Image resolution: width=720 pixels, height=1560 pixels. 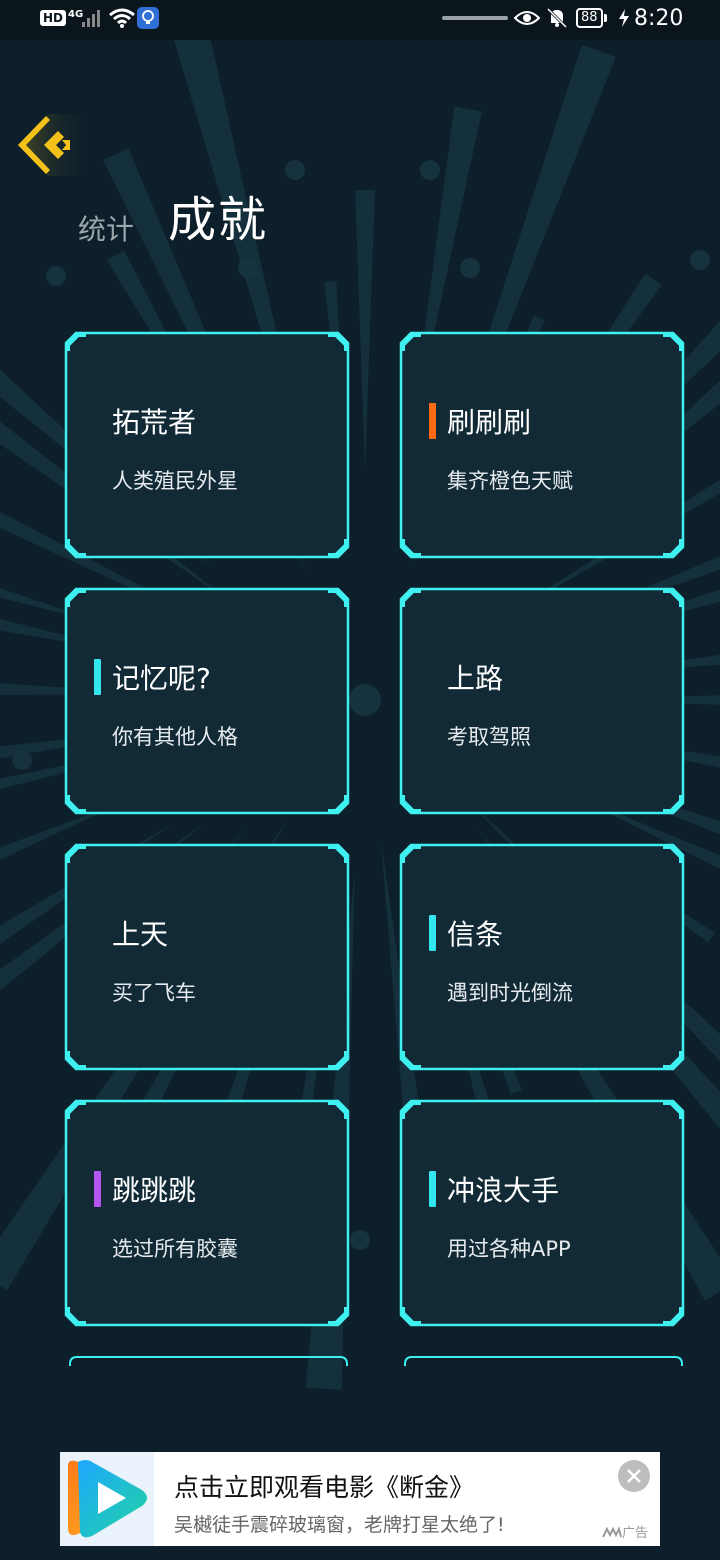 I want to click on eye-icon, so click(x=527, y=18).